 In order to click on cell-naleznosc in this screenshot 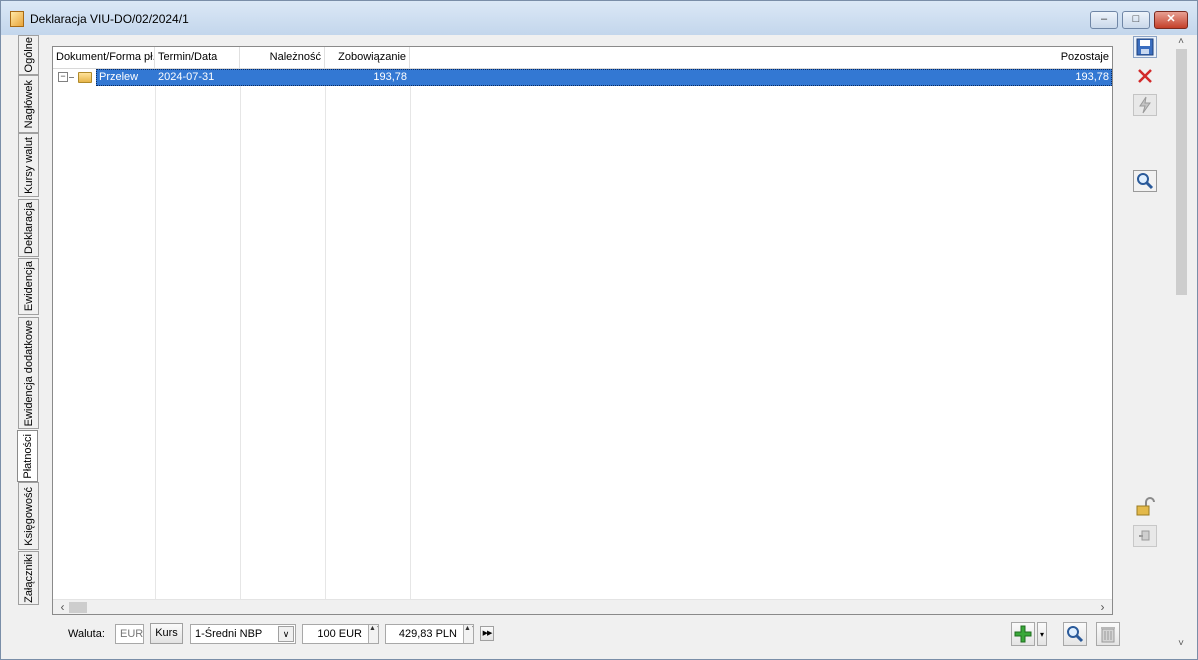, I will do `click(282, 77)`.